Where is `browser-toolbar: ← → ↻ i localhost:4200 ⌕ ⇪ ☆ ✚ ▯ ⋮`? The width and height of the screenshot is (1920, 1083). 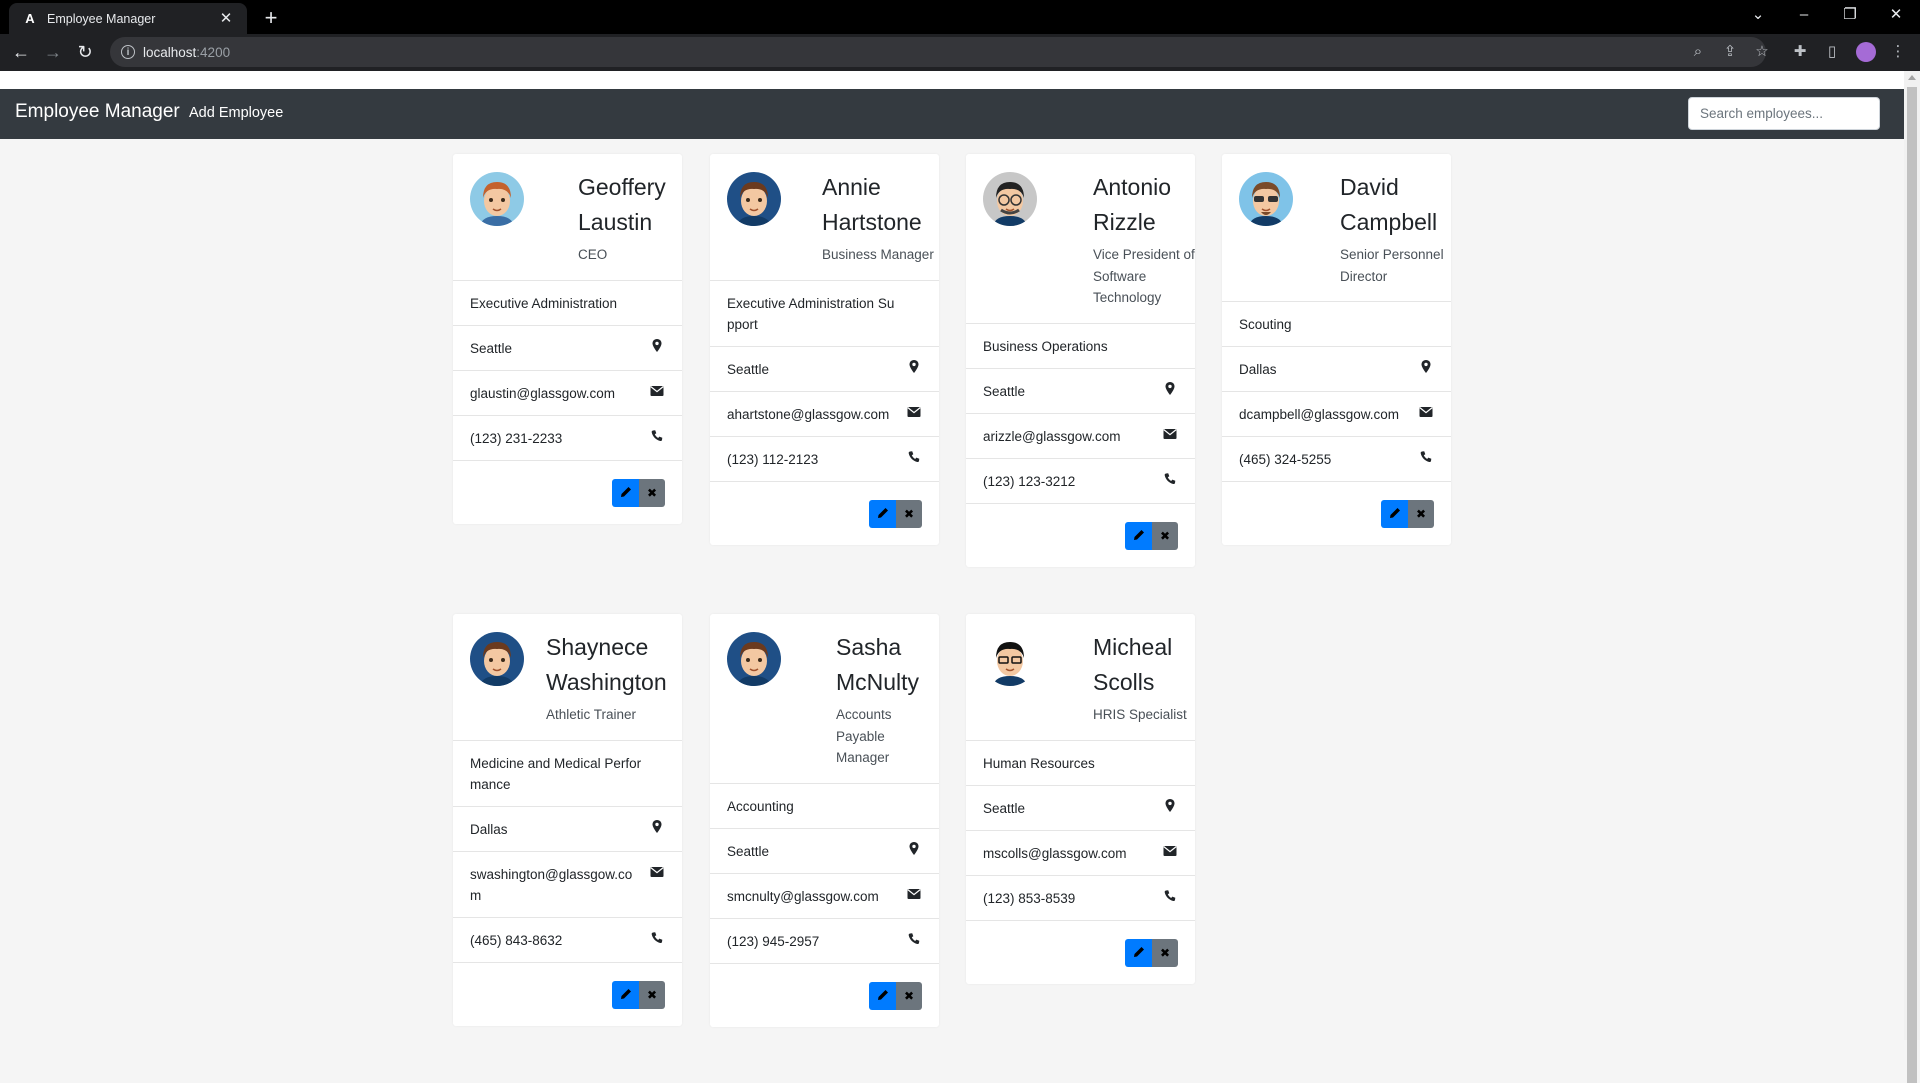
browser-toolbar: ← → ↻ i localhost:4200 ⌕ ⇪ ☆ ✚ ▯ ⋮ is located at coordinates (960, 52).